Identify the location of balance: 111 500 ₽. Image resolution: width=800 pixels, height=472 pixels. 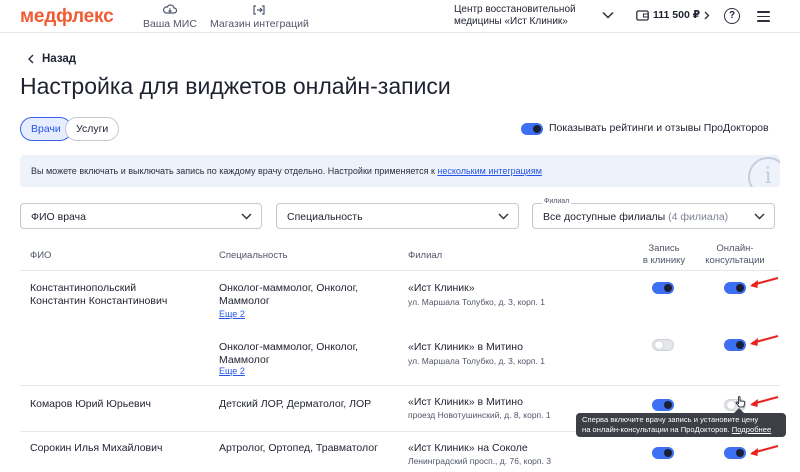
(673, 15).